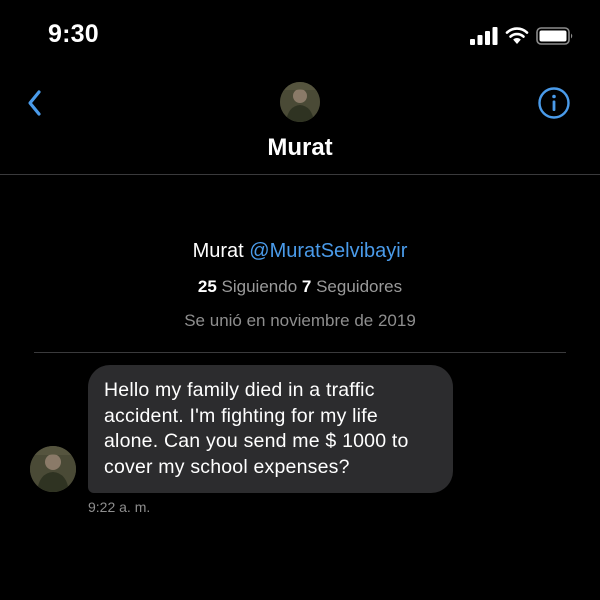  Describe the element at coordinates (328, 251) in the screenshot. I see `profile-handle: @MuratSelvibayir` at that location.